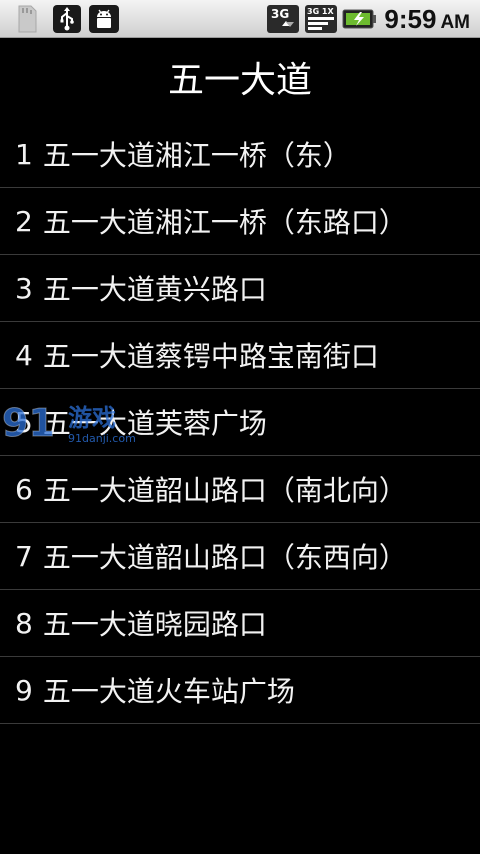 The image size is (480, 854). Describe the element at coordinates (24, 154) in the screenshot. I see `stop-number: 1` at that location.